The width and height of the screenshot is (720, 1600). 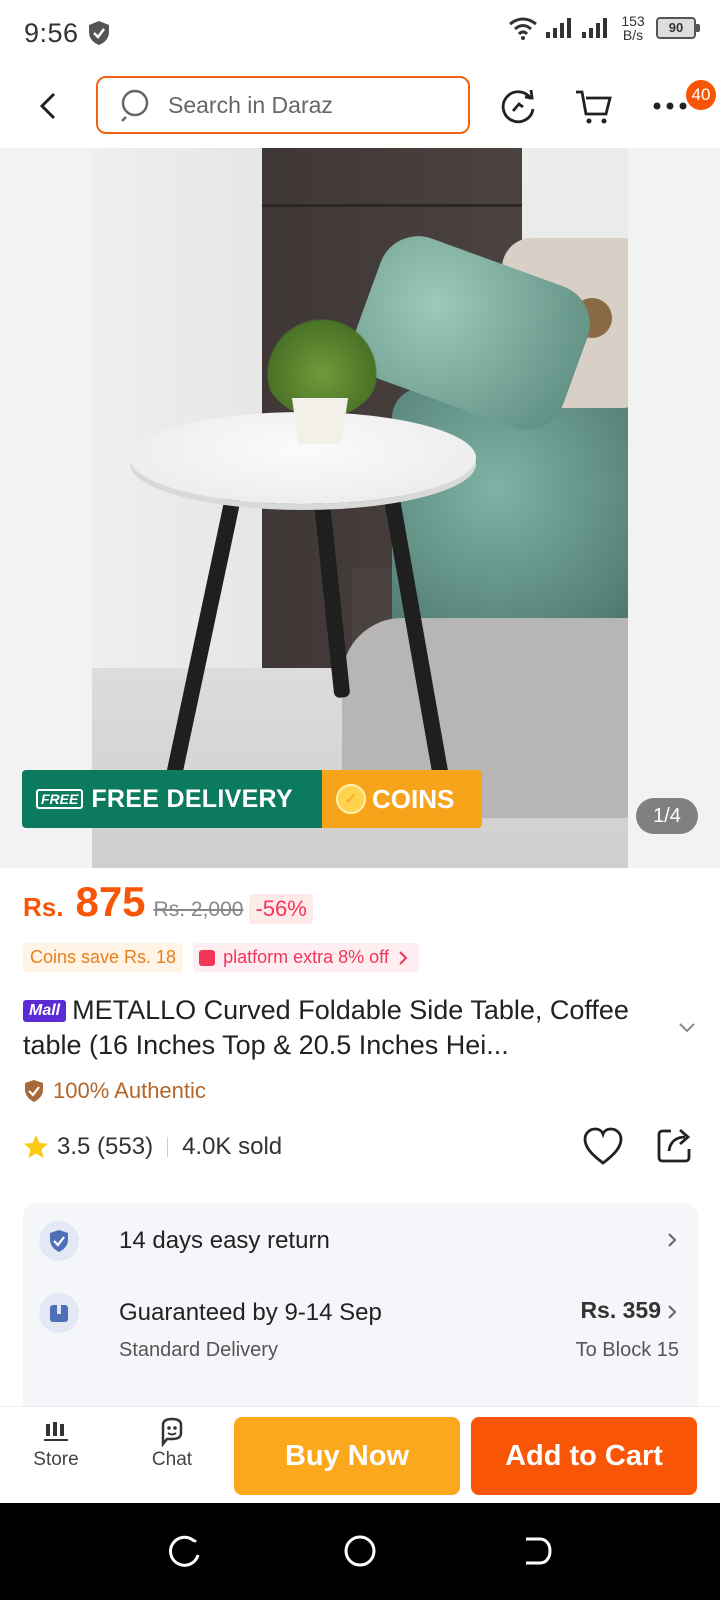 What do you see at coordinates (281, 909) in the screenshot?
I see `discount-badge: -56%` at bounding box center [281, 909].